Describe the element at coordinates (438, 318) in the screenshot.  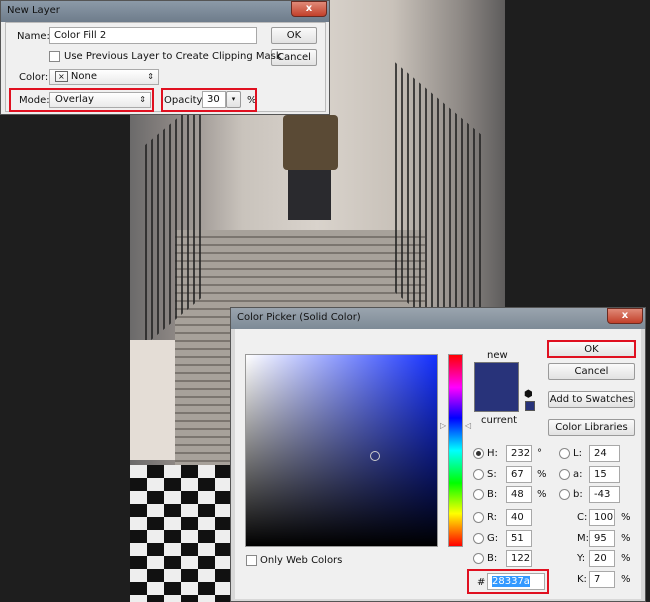
I see `title-bar: Color Picker (Solid Color)` at that location.